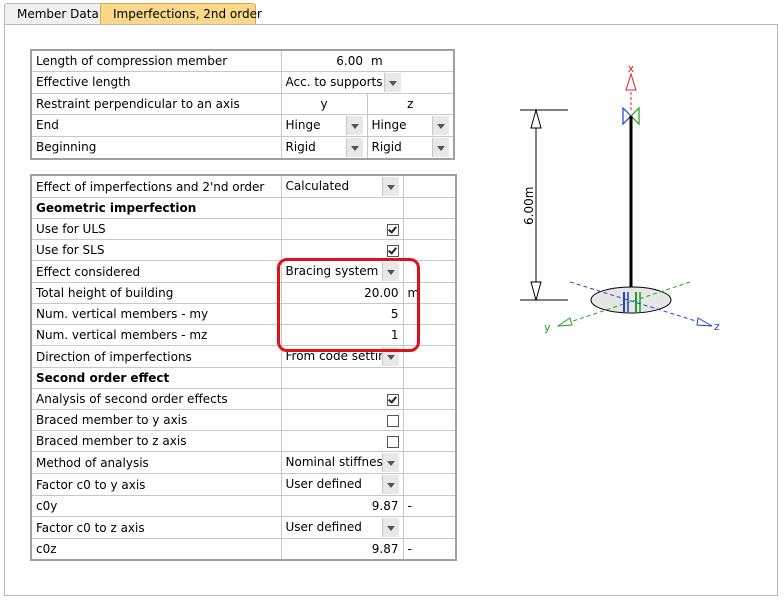 The image size is (784, 602). What do you see at coordinates (324, 103) in the screenshot?
I see `axis-y-header: y` at bounding box center [324, 103].